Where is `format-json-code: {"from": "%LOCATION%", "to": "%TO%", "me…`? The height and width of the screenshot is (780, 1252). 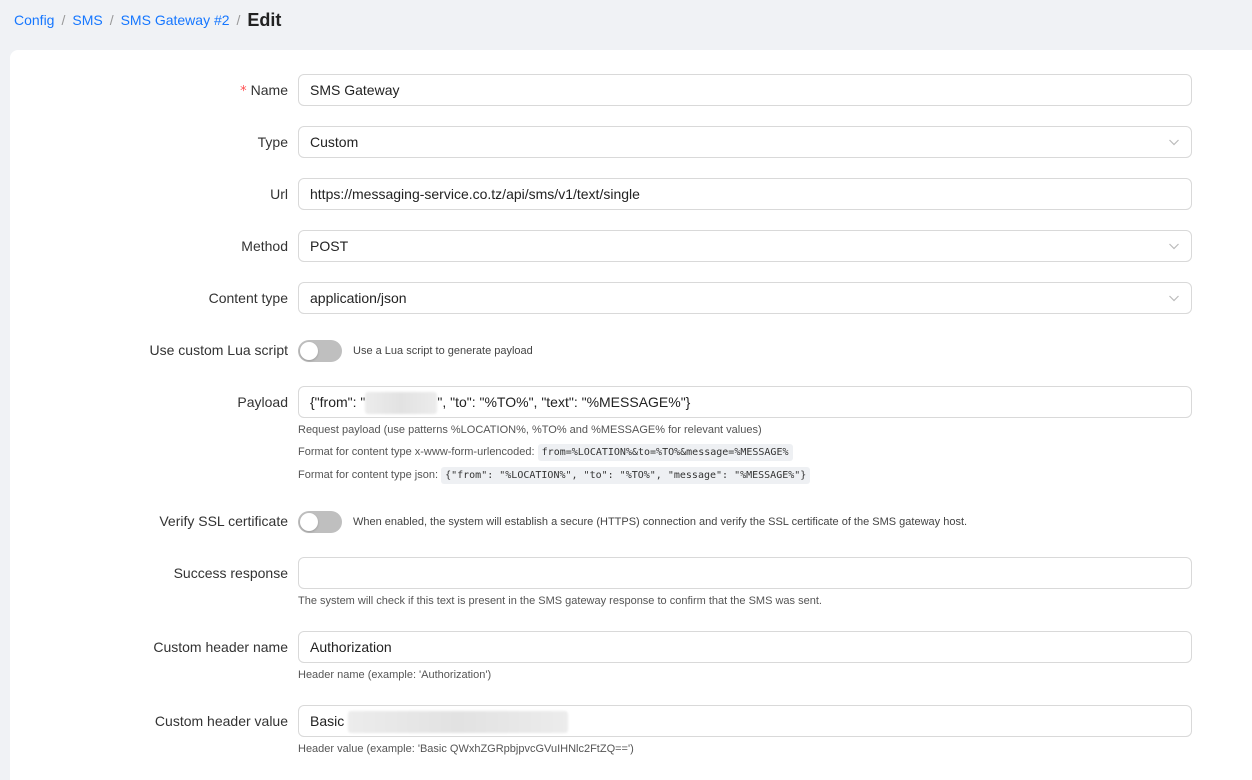 format-json-code: {"from": "%LOCATION%", "to": "%TO%", "me… is located at coordinates (626, 475).